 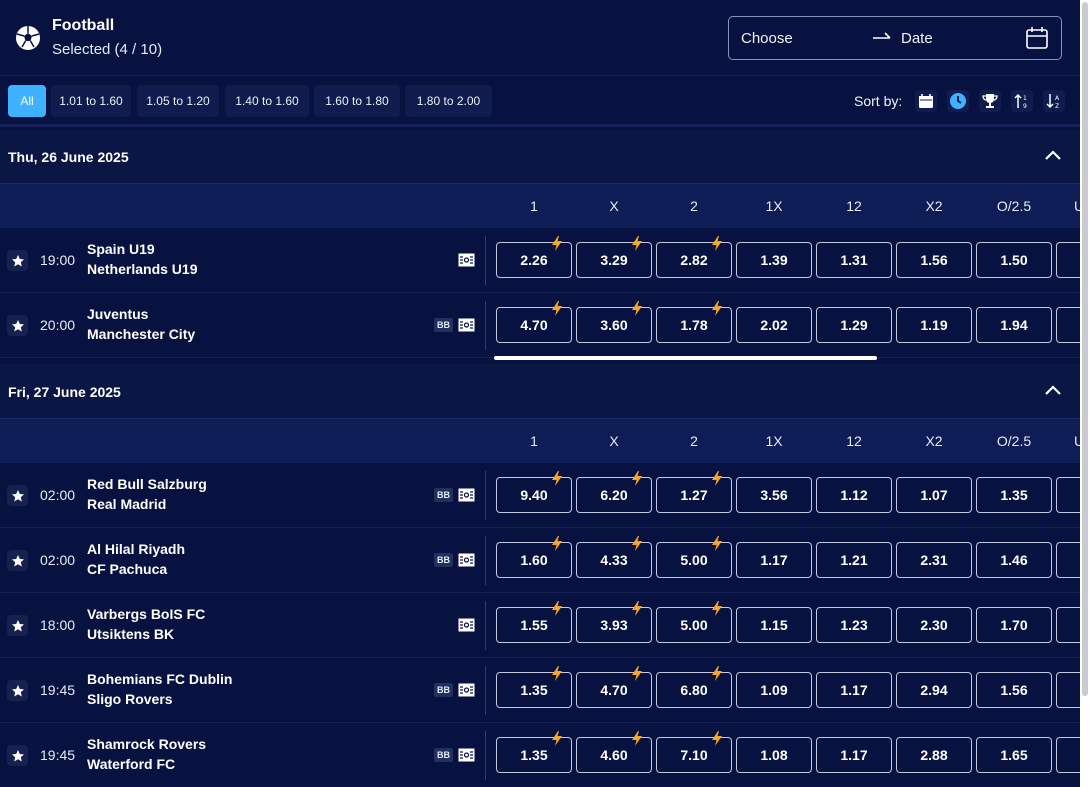 What do you see at coordinates (534, 622) in the screenshot?
I see `odds-button: 1.55` at bounding box center [534, 622].